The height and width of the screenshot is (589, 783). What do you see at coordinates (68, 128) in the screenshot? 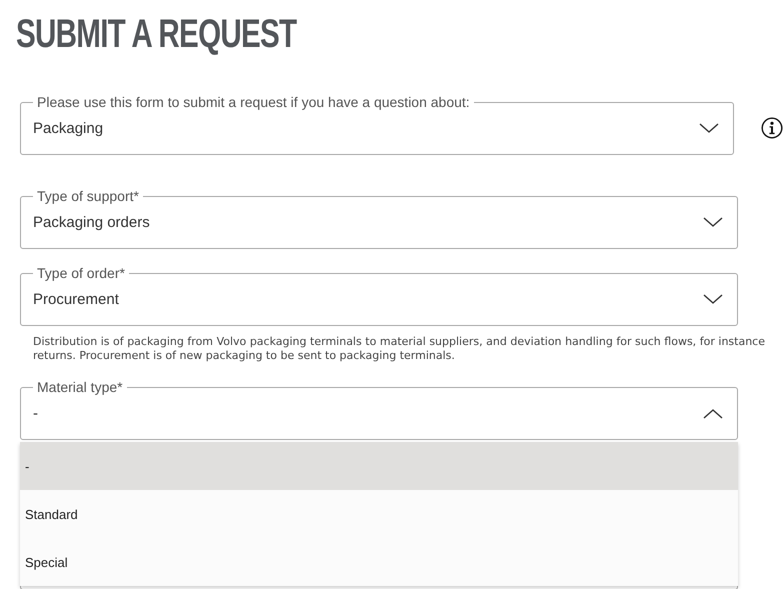
I see `selected-value: Packaging` at bounding box center [68, 128].